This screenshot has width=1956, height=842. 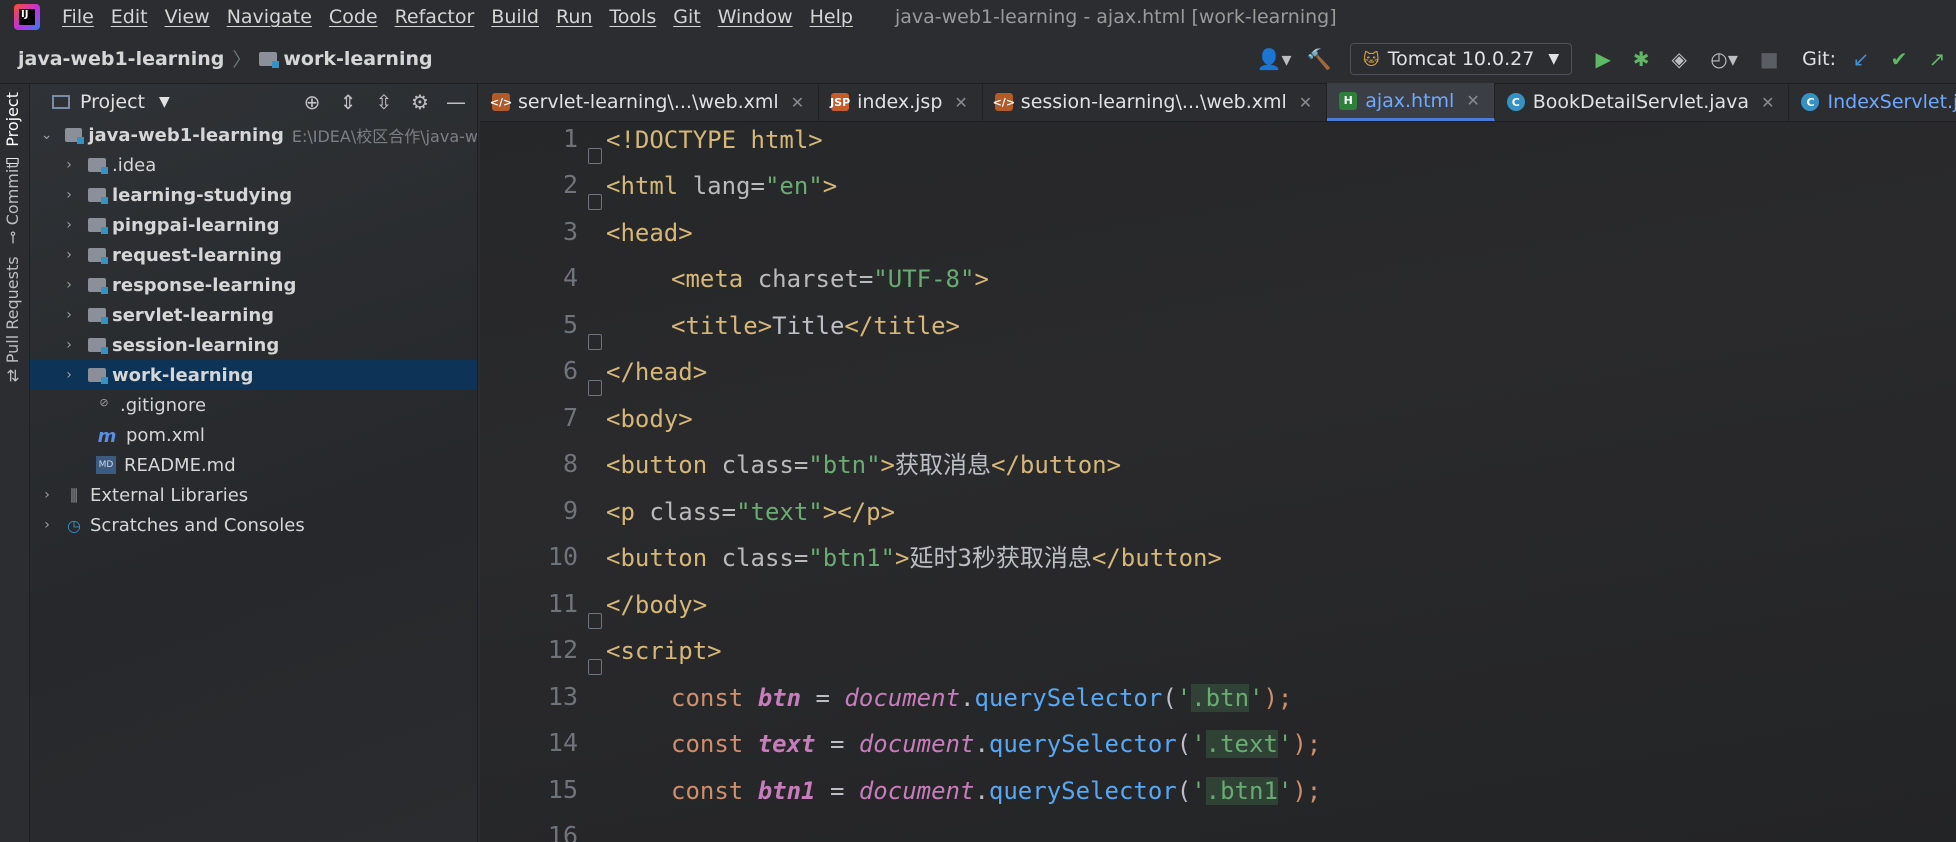 I want to click on tree-item-scratches: › ◷ Scratches and Consoles, so click(x=253, y=525).